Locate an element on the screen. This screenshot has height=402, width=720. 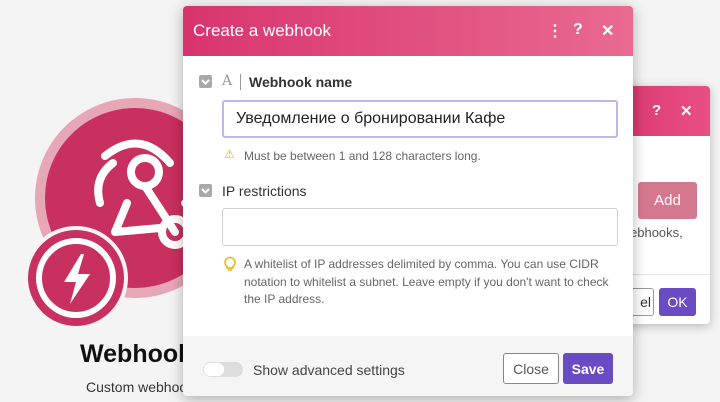
ip-restrictions-label: IP restrictions is located at coordinates (264, 191).